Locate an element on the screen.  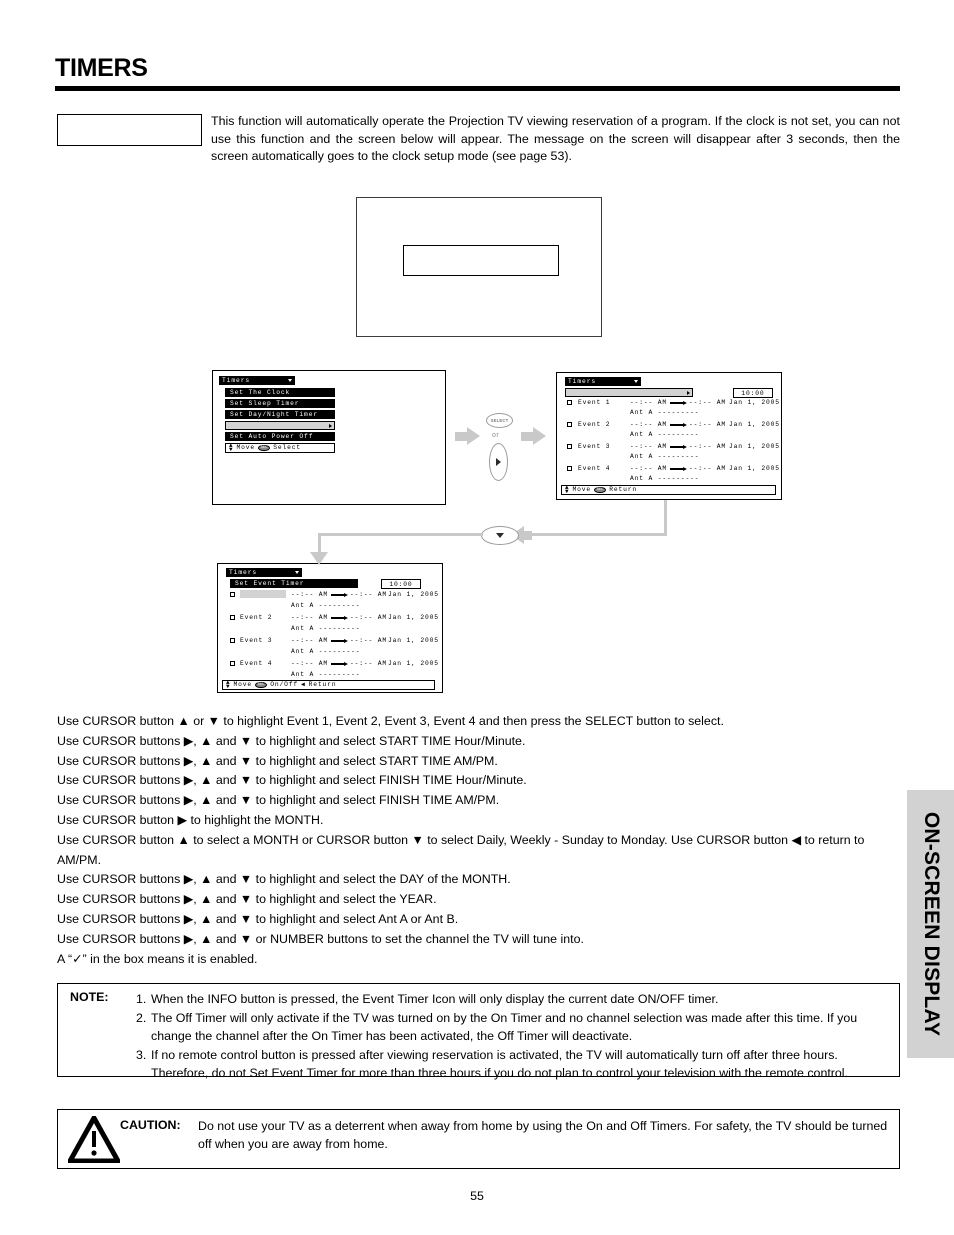
menu-item-set-the-clock: Set The Clock is located at coordinates (280, 392).